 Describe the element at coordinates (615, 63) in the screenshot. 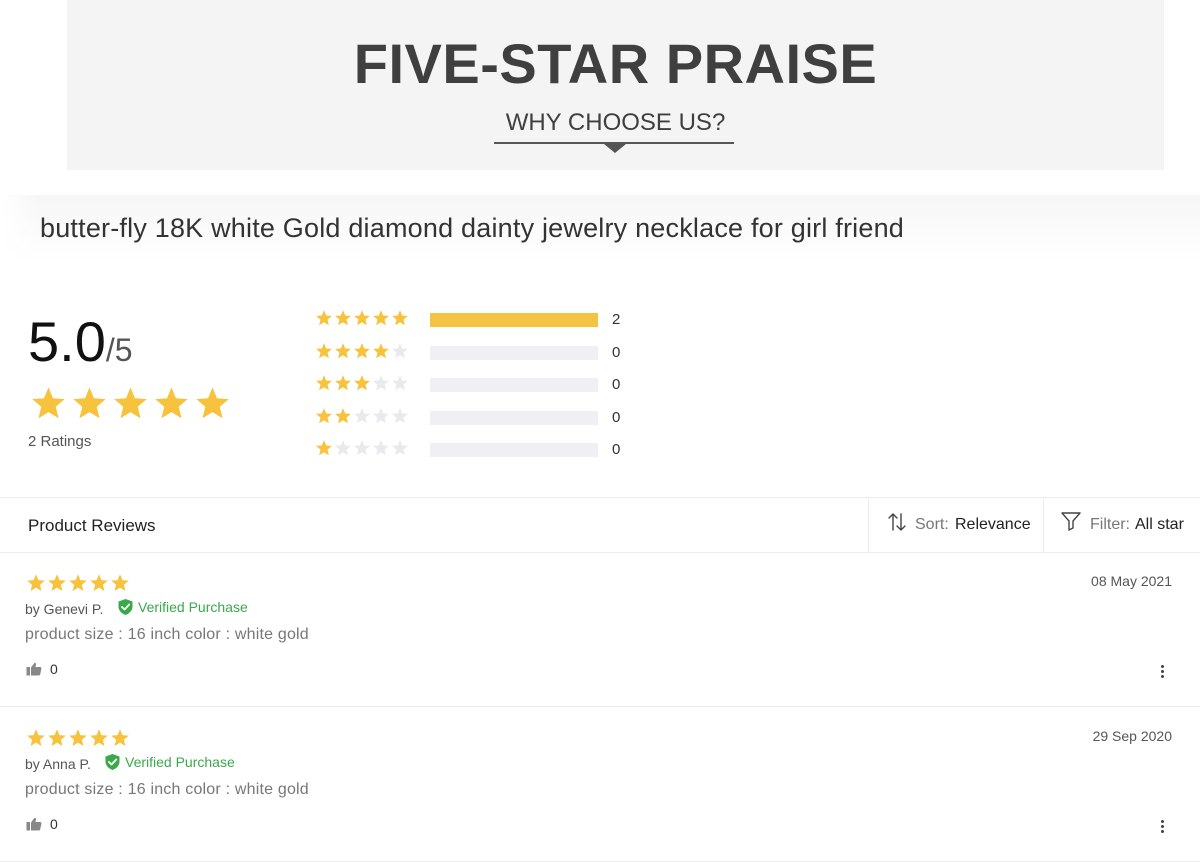

I see `banner-title: FIVE-STAR PRAISE` at that location.